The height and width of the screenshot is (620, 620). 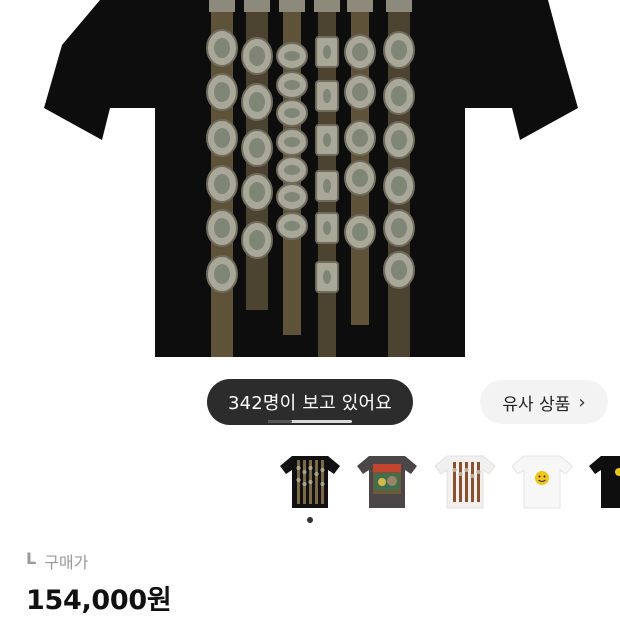 I want to click on viewer-count-badge: 342명이 보고 있어요, so click(x=310, y=402).